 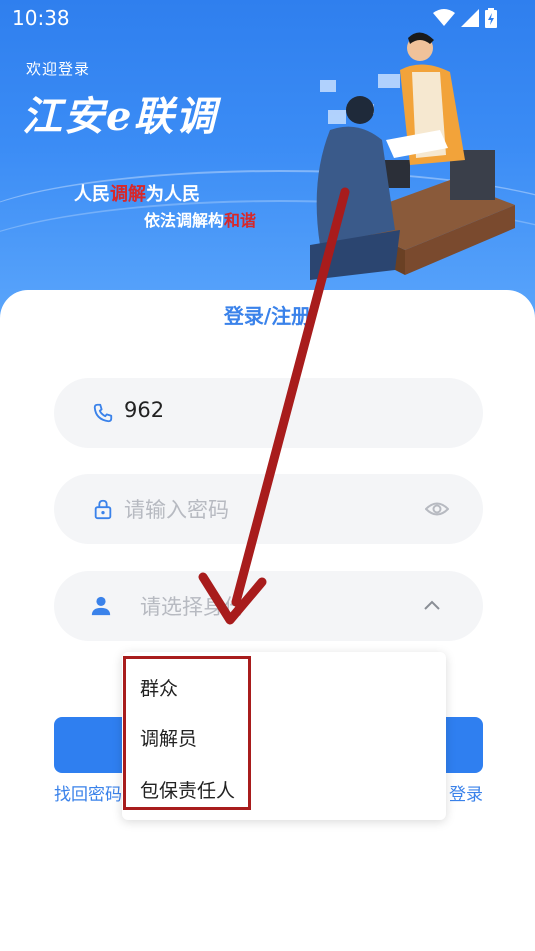 What do you see at coordinates (103, 509) in the screenshot?
I see `lock-icon` at bounding box center [103, 509].